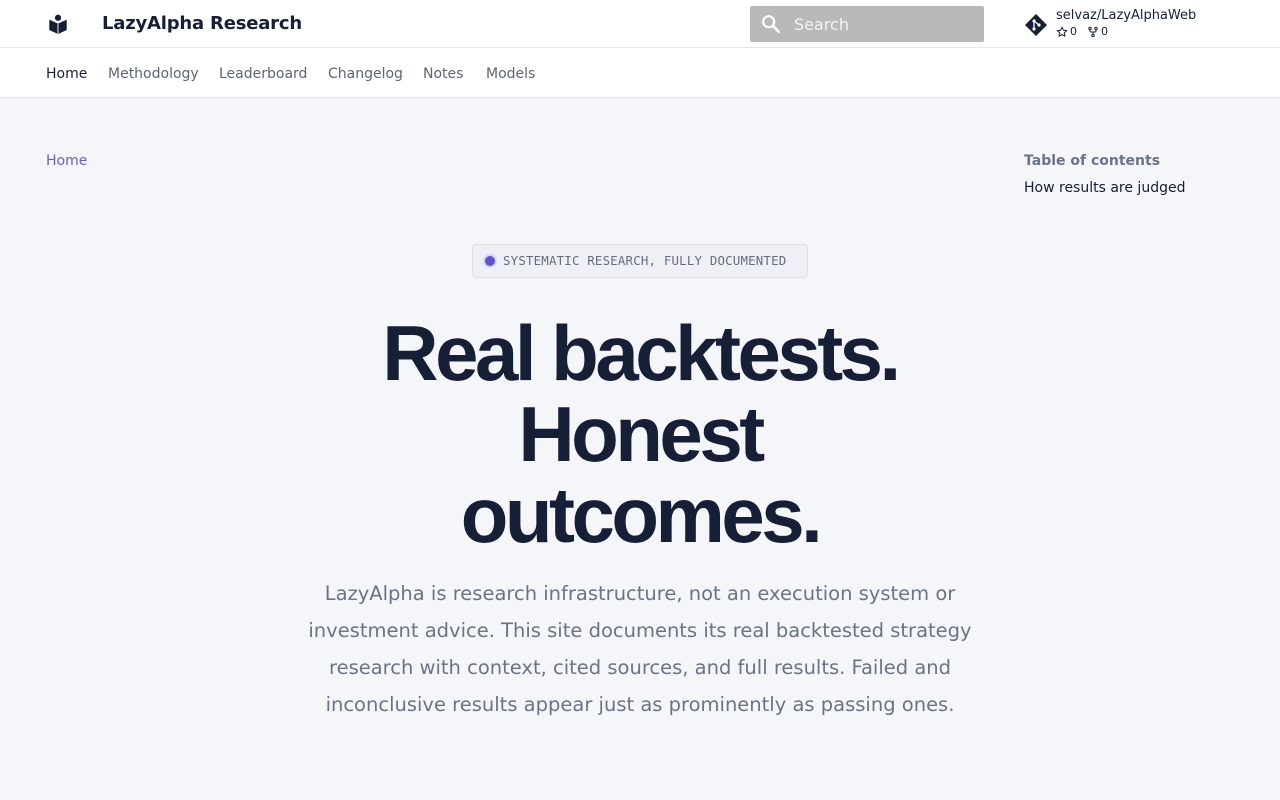  I want to click on tab-changelog: Changelog, so click(365, 74).